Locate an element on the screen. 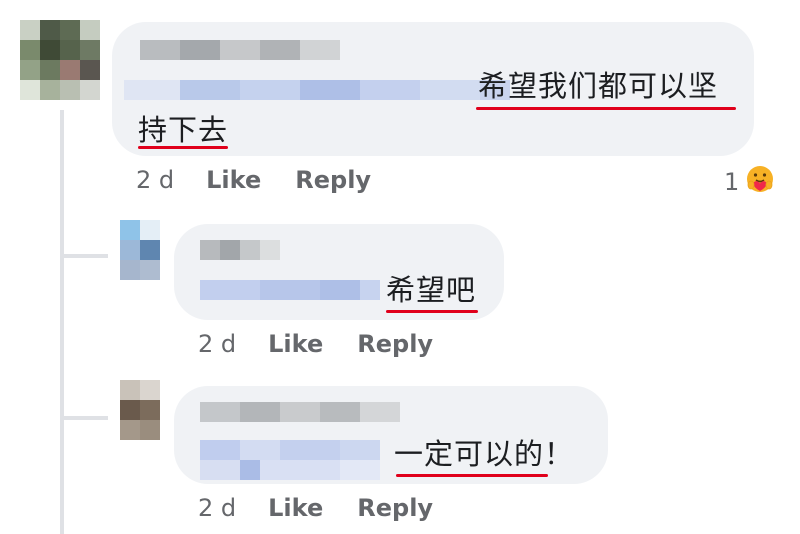  comment-text: 持下去 is located at coordinates (183, 130).